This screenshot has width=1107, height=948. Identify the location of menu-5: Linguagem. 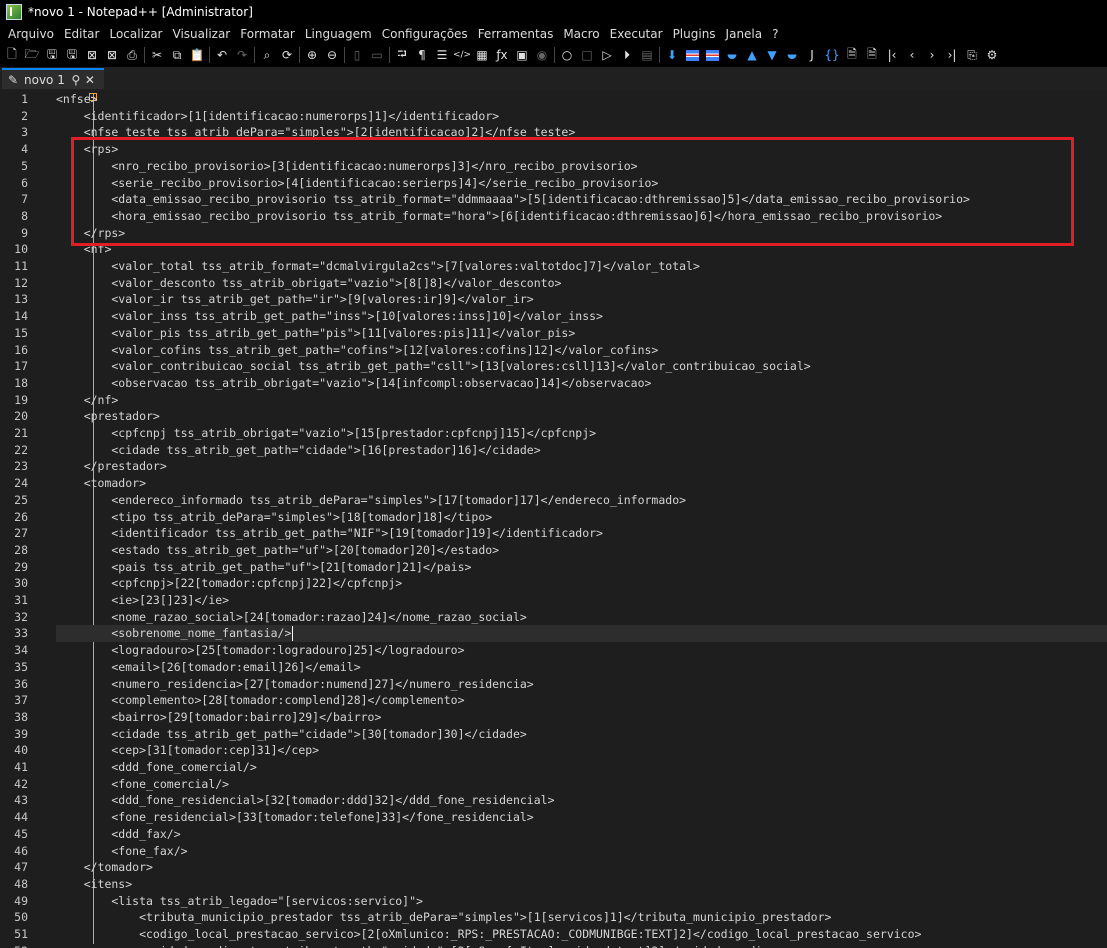
(338, 34).